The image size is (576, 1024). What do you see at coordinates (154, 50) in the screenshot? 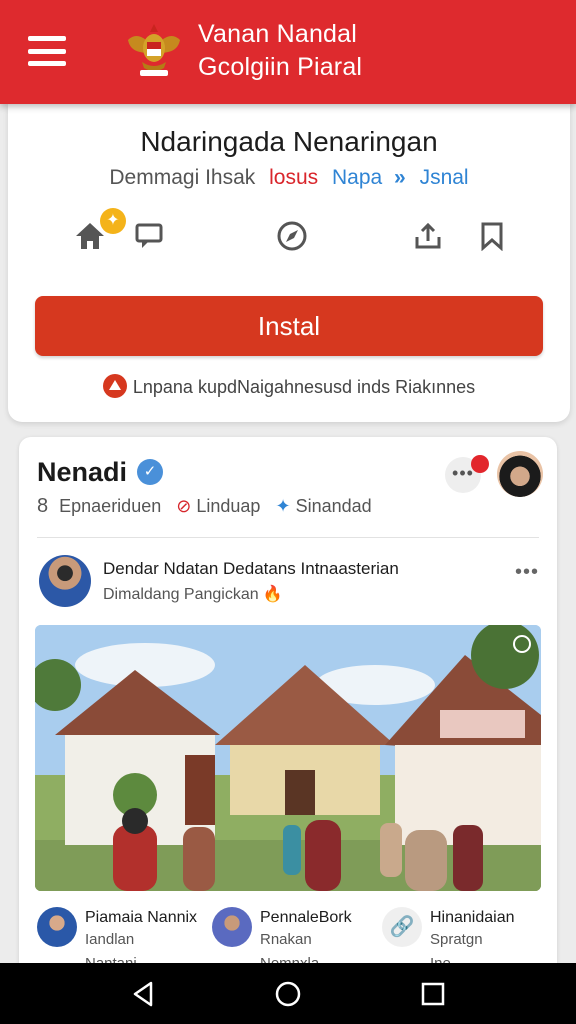
I see `garuda-emblem-icon` at bounding box center [154, 50].